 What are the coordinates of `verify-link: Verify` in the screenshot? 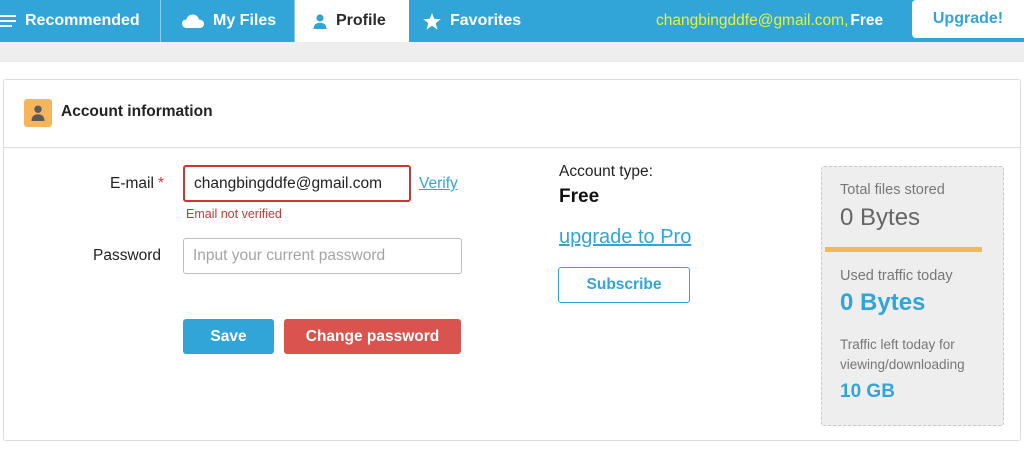 It's located at (438, 184).